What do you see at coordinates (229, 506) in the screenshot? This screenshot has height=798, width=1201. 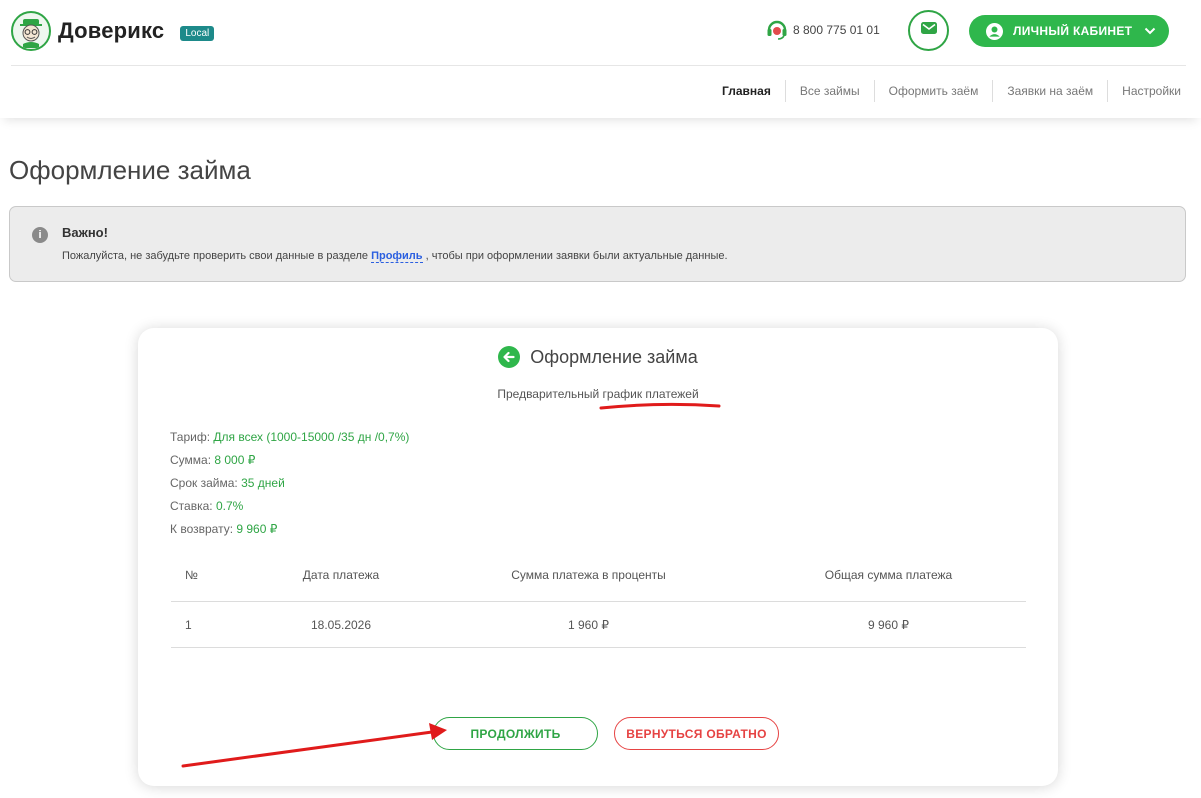 I see `info-value: 0.7%` at bounding box center [229, 506].